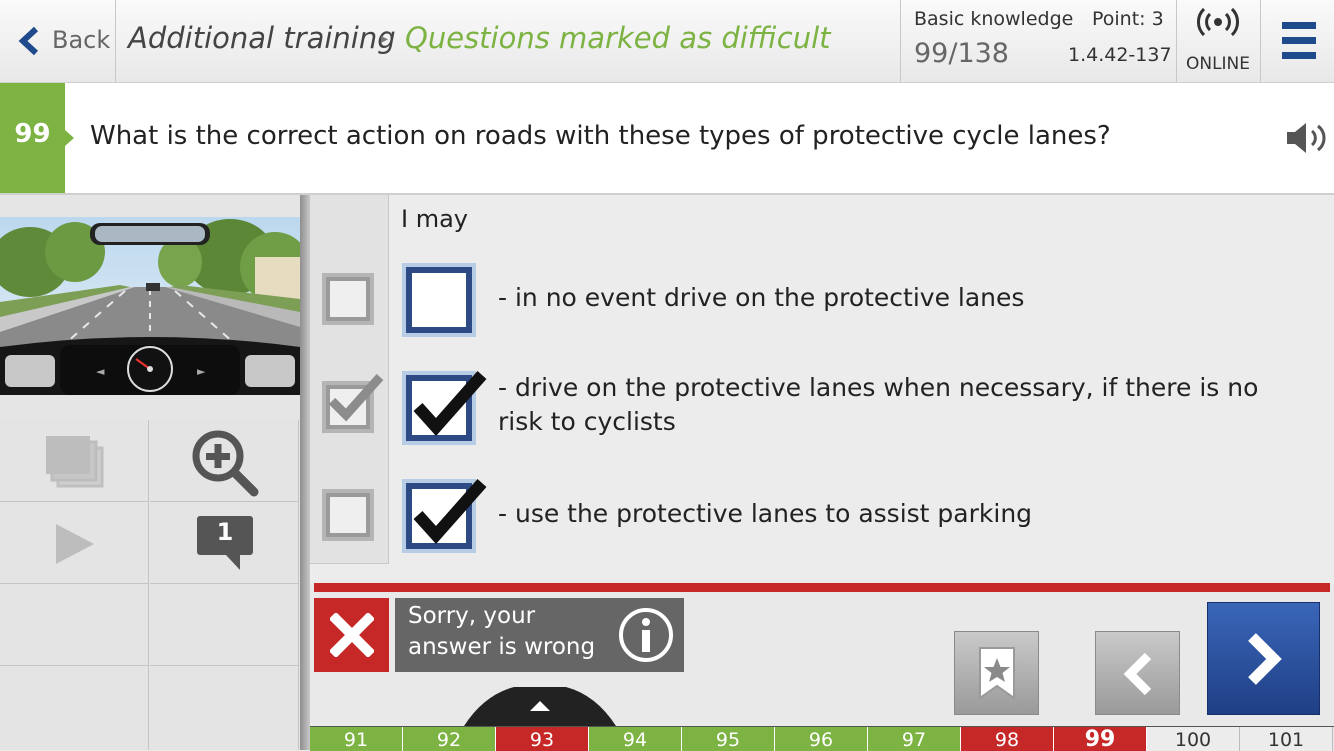 The height and width of the screenshot is (751, 1334). Describe the element at coordinates (225, 532) in the screenshot. I see `comment-count: 1` at that location.